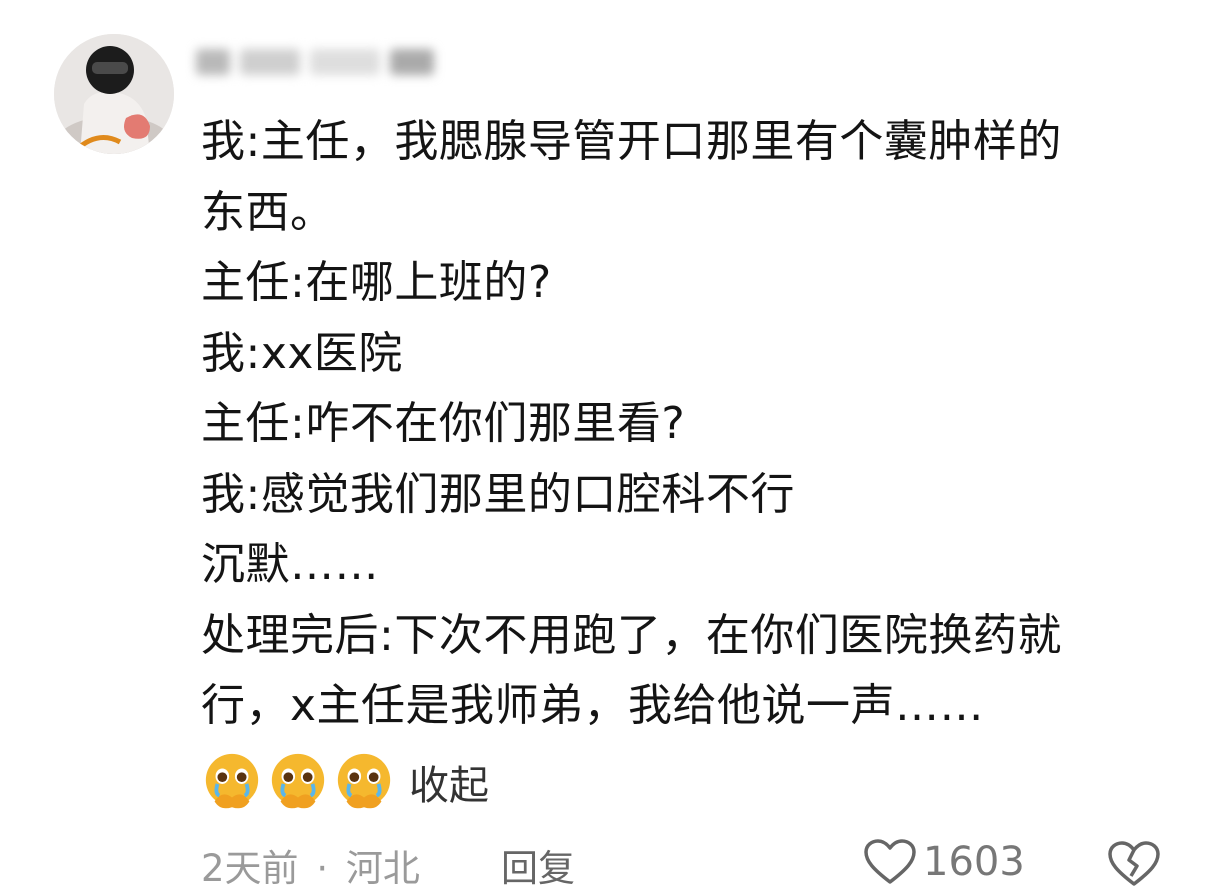  I want to click on dislike-button, so click(1134, 863).